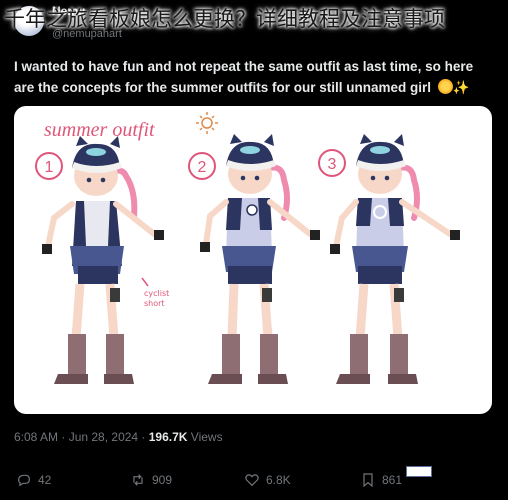  I want to click on reply-icon, so click(24, 480).